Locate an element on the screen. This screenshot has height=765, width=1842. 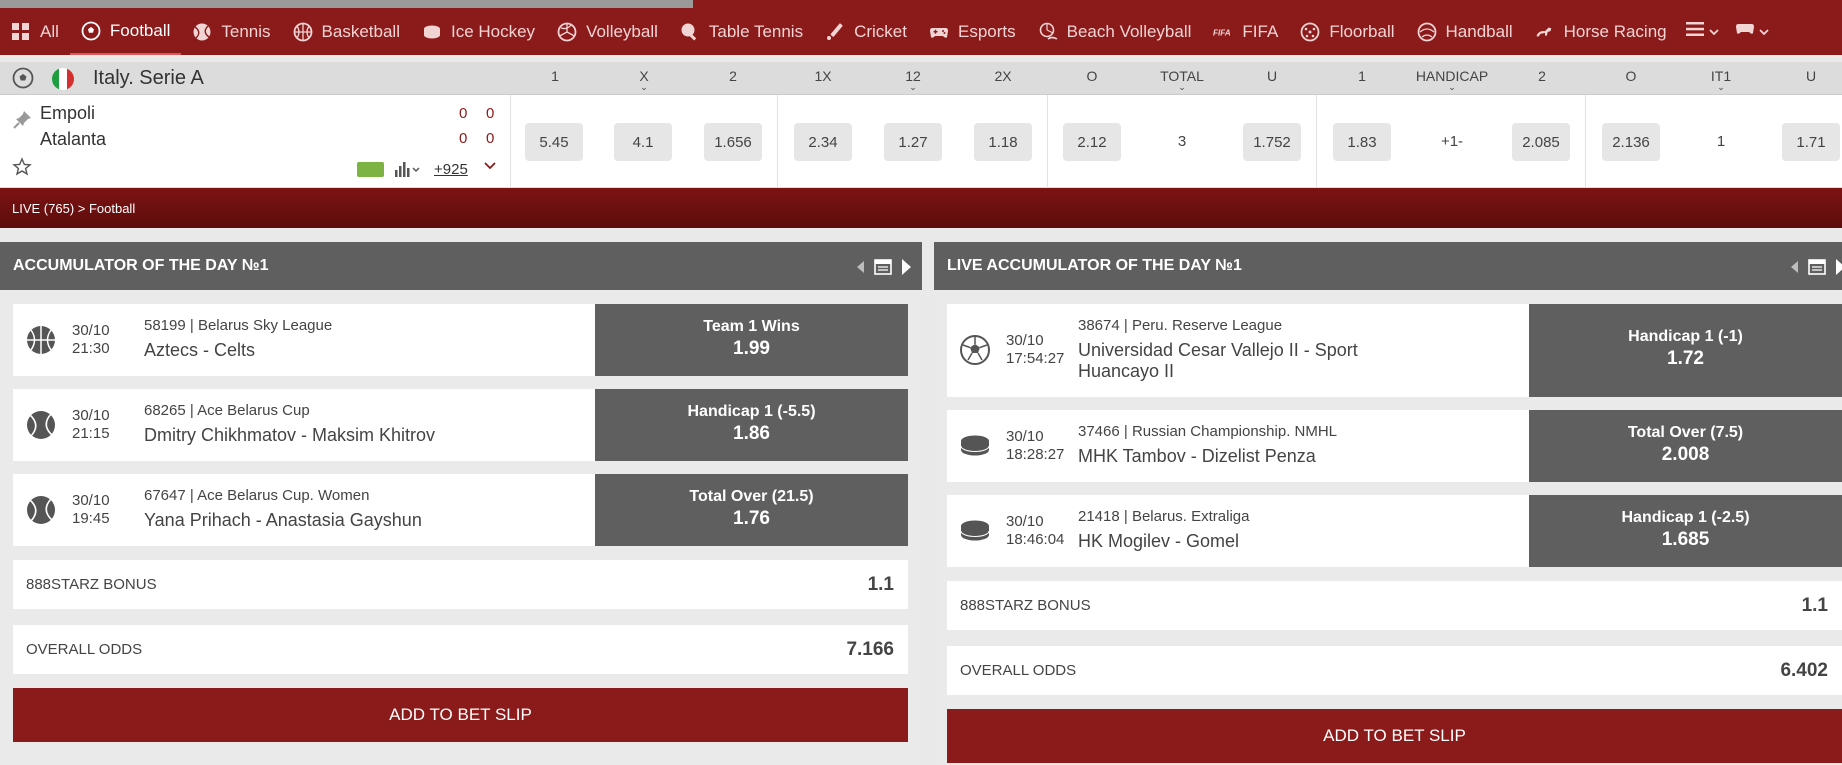
nav-item-handball: Handball is located at coordinates (1465, 31).